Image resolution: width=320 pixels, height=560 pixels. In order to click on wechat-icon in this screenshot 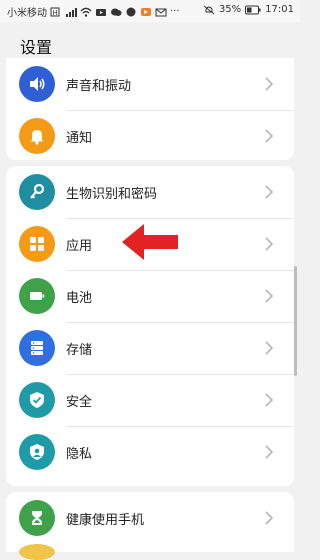, I will do `click(116, 12)`.